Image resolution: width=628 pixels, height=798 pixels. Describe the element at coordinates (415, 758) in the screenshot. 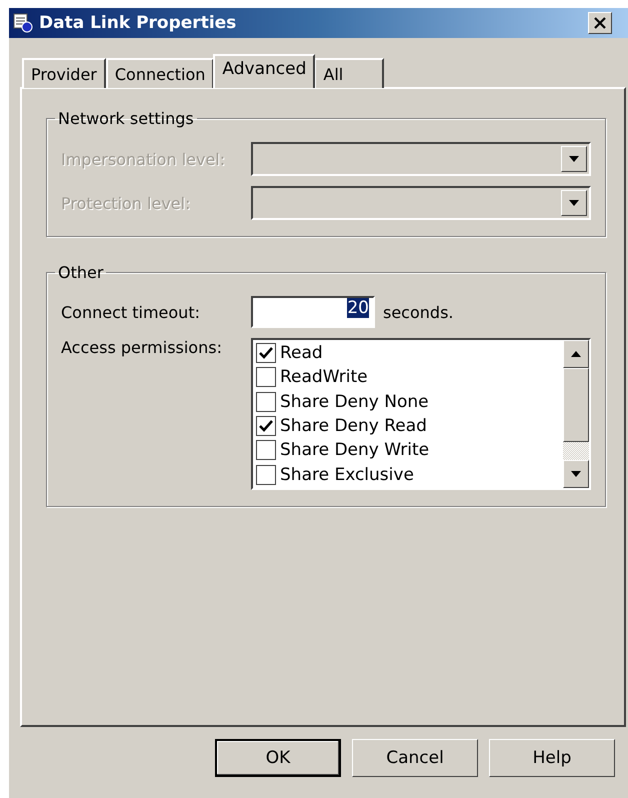

I see `dialog-button: Cancel` at that location.